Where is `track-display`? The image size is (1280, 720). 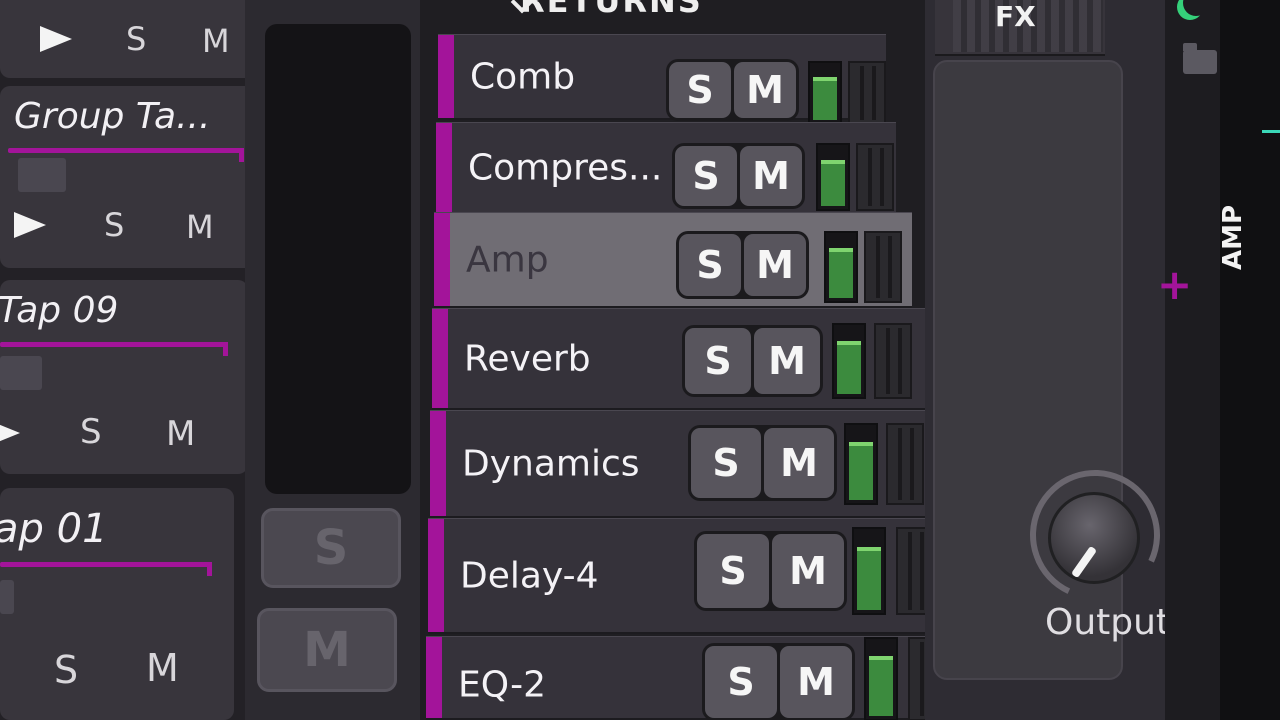
track-display is located at coordinates (338, 259).